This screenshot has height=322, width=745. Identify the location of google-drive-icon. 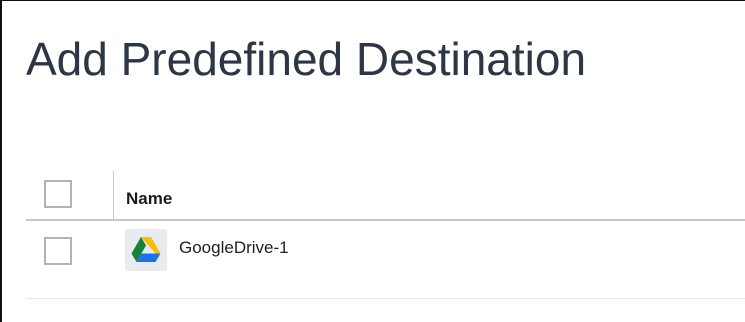
(146, 250).